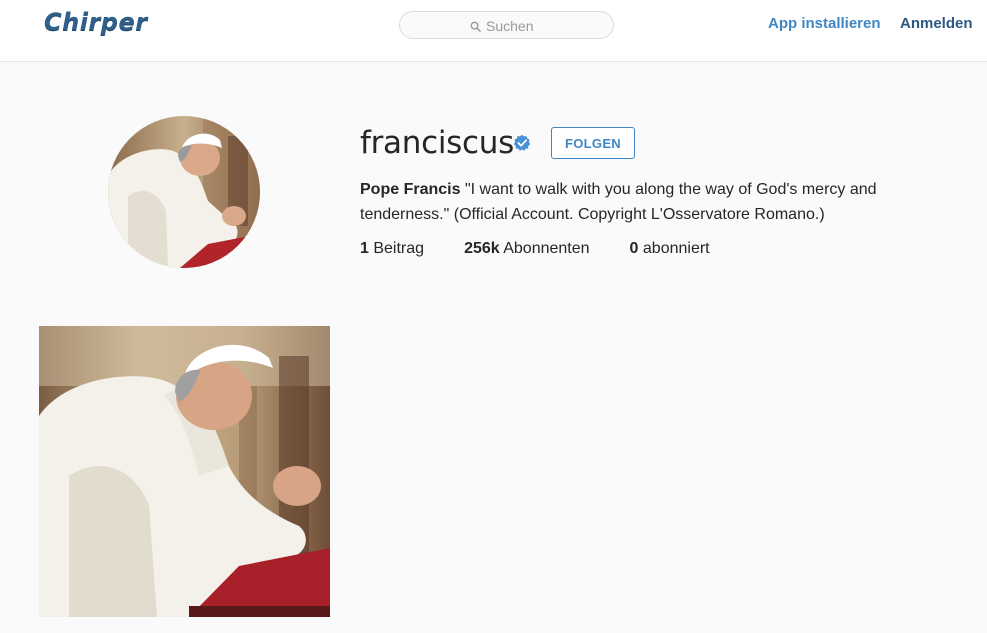 The image size is (987, 633). I want to click on followers-label: Abonnenten, so click(546, 248).